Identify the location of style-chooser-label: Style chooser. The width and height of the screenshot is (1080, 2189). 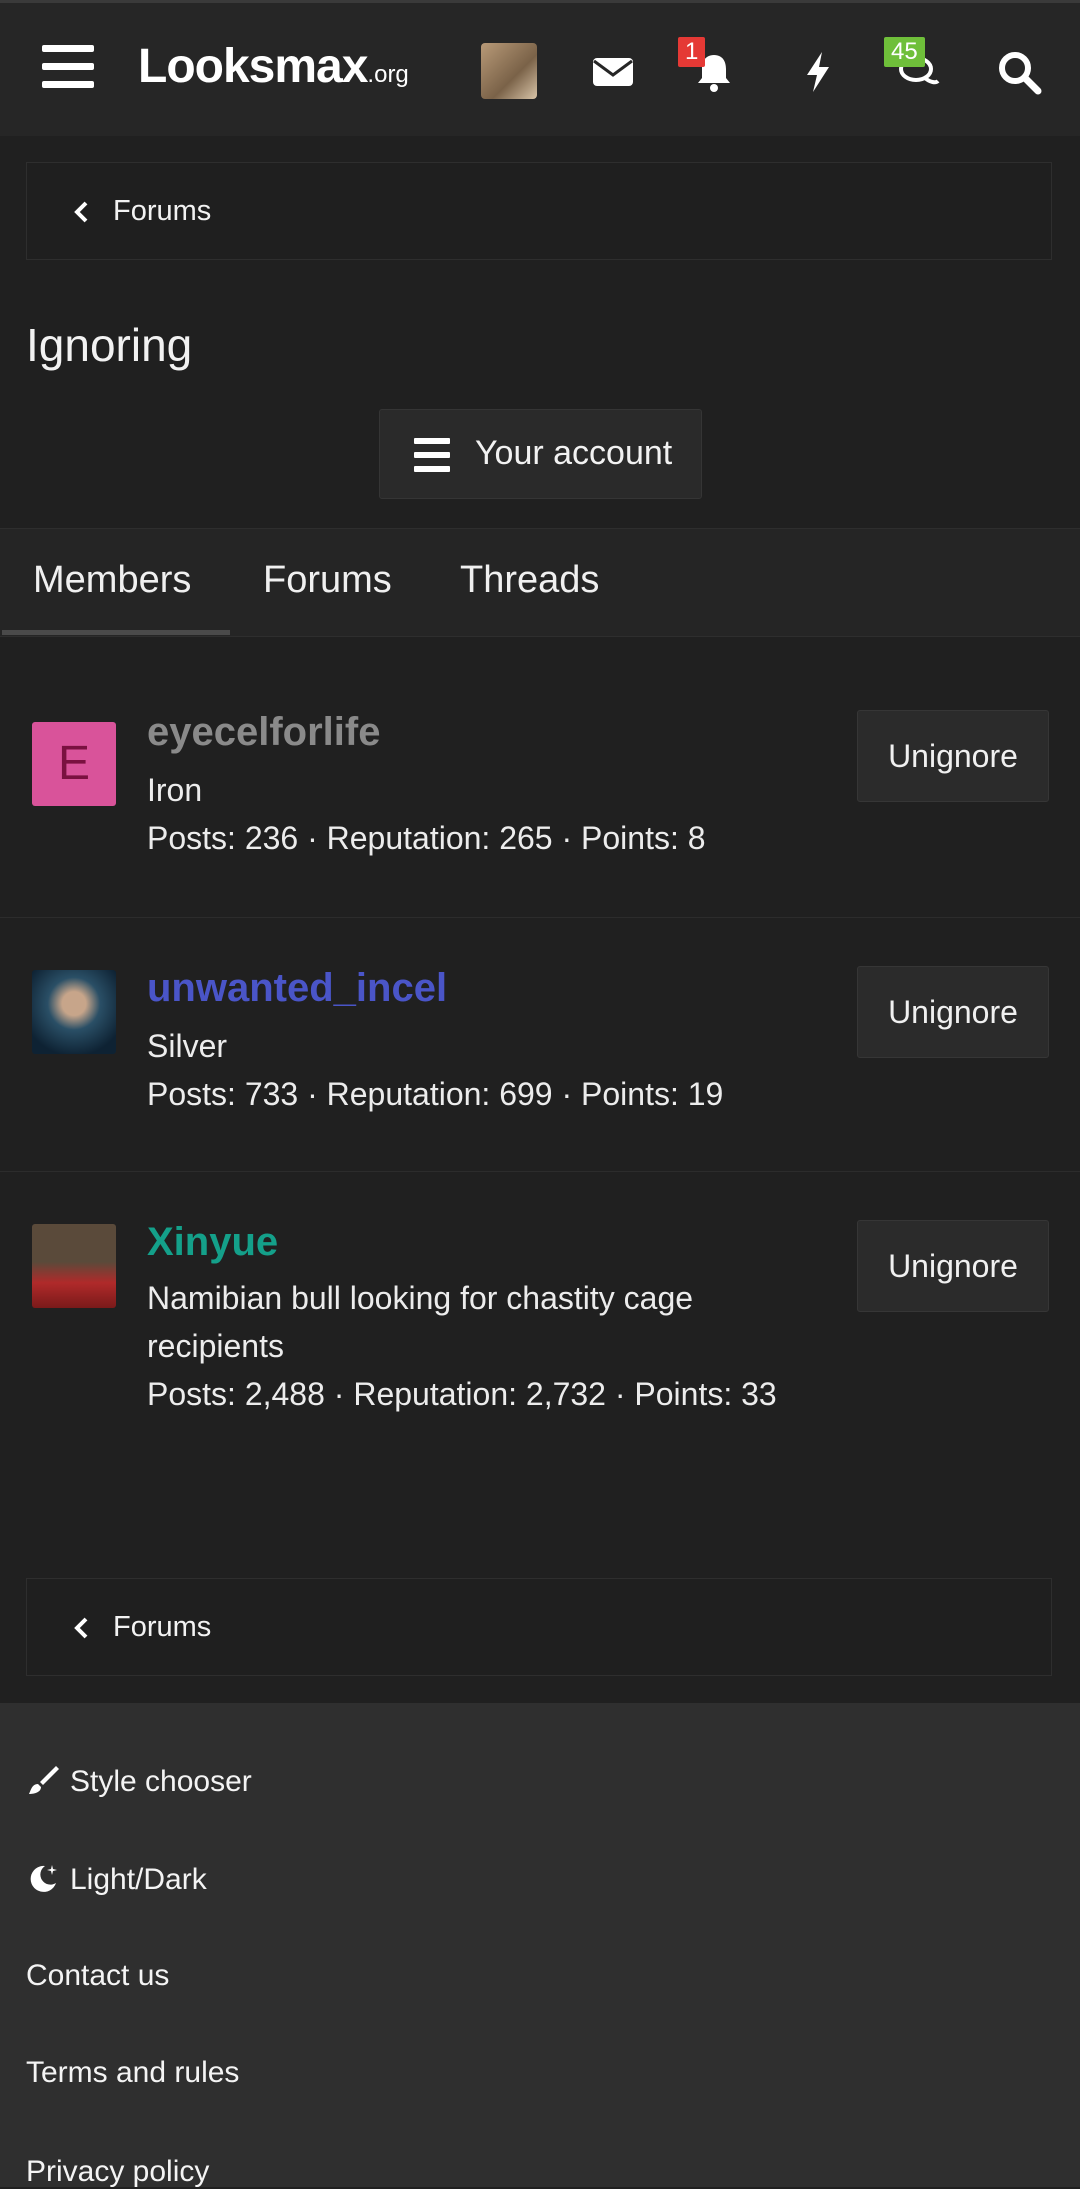
(161, 1781).